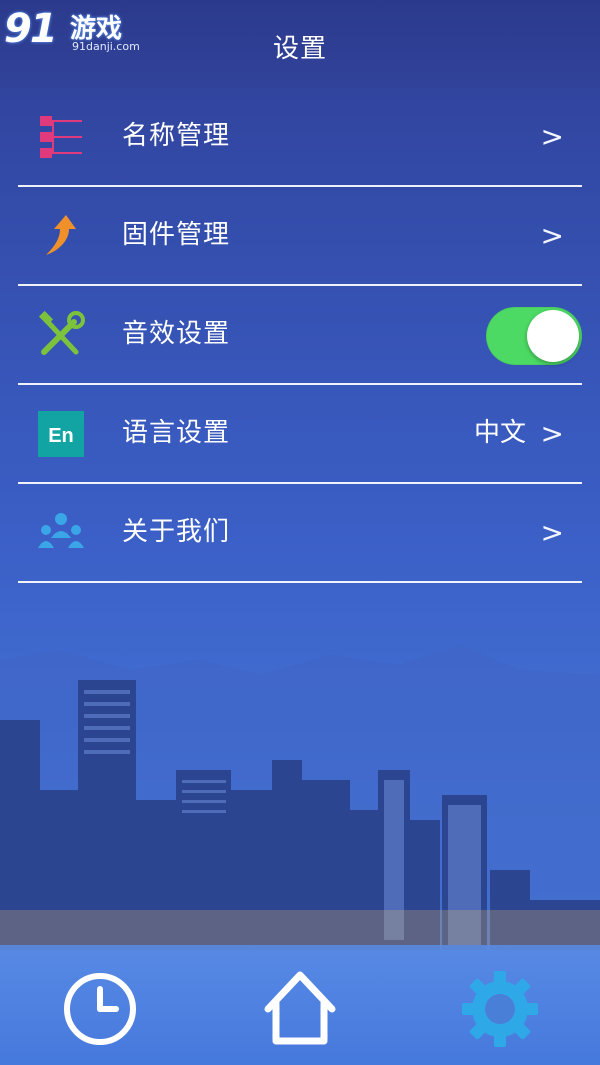 The image size is (600, 1065). Describe the element at coordinates (176, 136) in the screenshot. I see `menu-item-label: 名称管理` at that location.